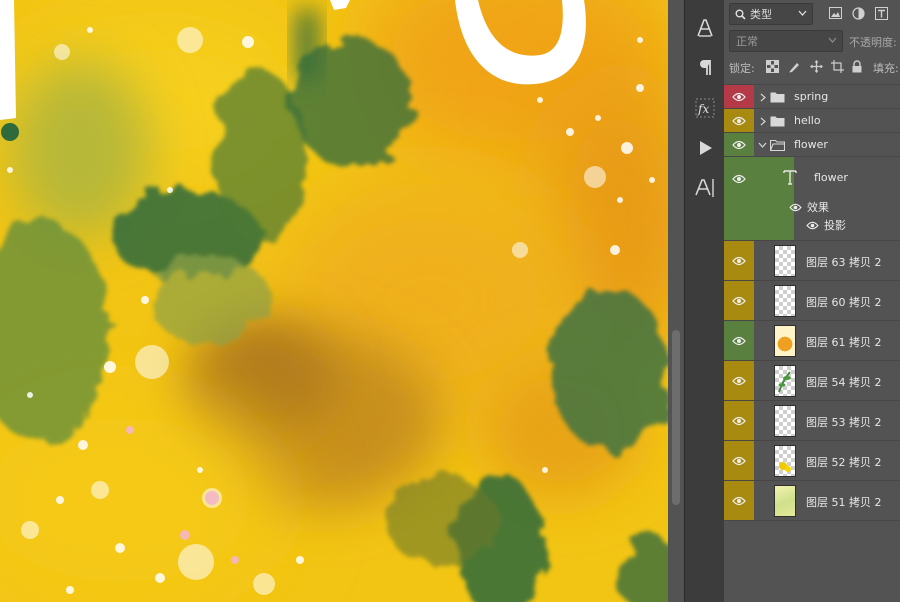 This screenshot has width=900, height=602. What do you see at coordinates (844, 382) in the screenshot?
I see `layer-name: 图层 54 拷贝 2` at bounding box center [844, 382].